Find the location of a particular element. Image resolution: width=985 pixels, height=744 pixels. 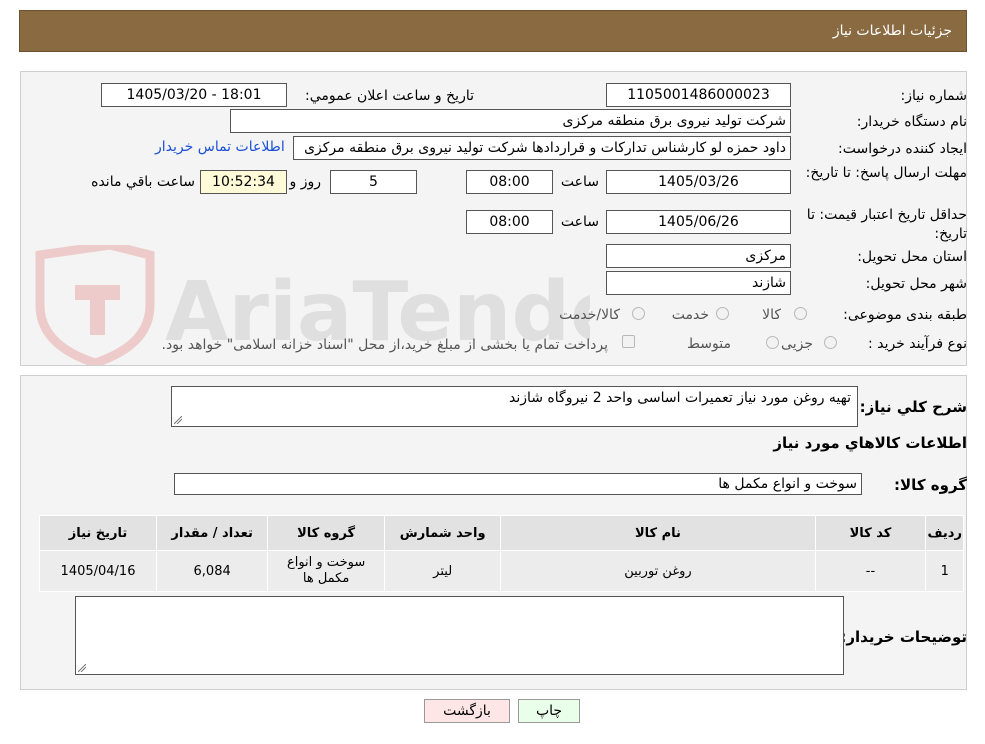

announce-field: 1405/03/20 - 18:01 is located at coordinates (194, 95).